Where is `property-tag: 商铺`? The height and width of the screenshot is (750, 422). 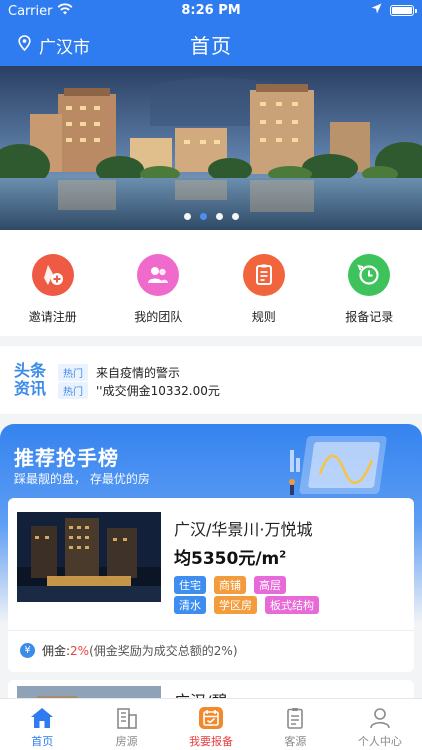 property-tag: 商铺 is located at coordinates (230, 585).